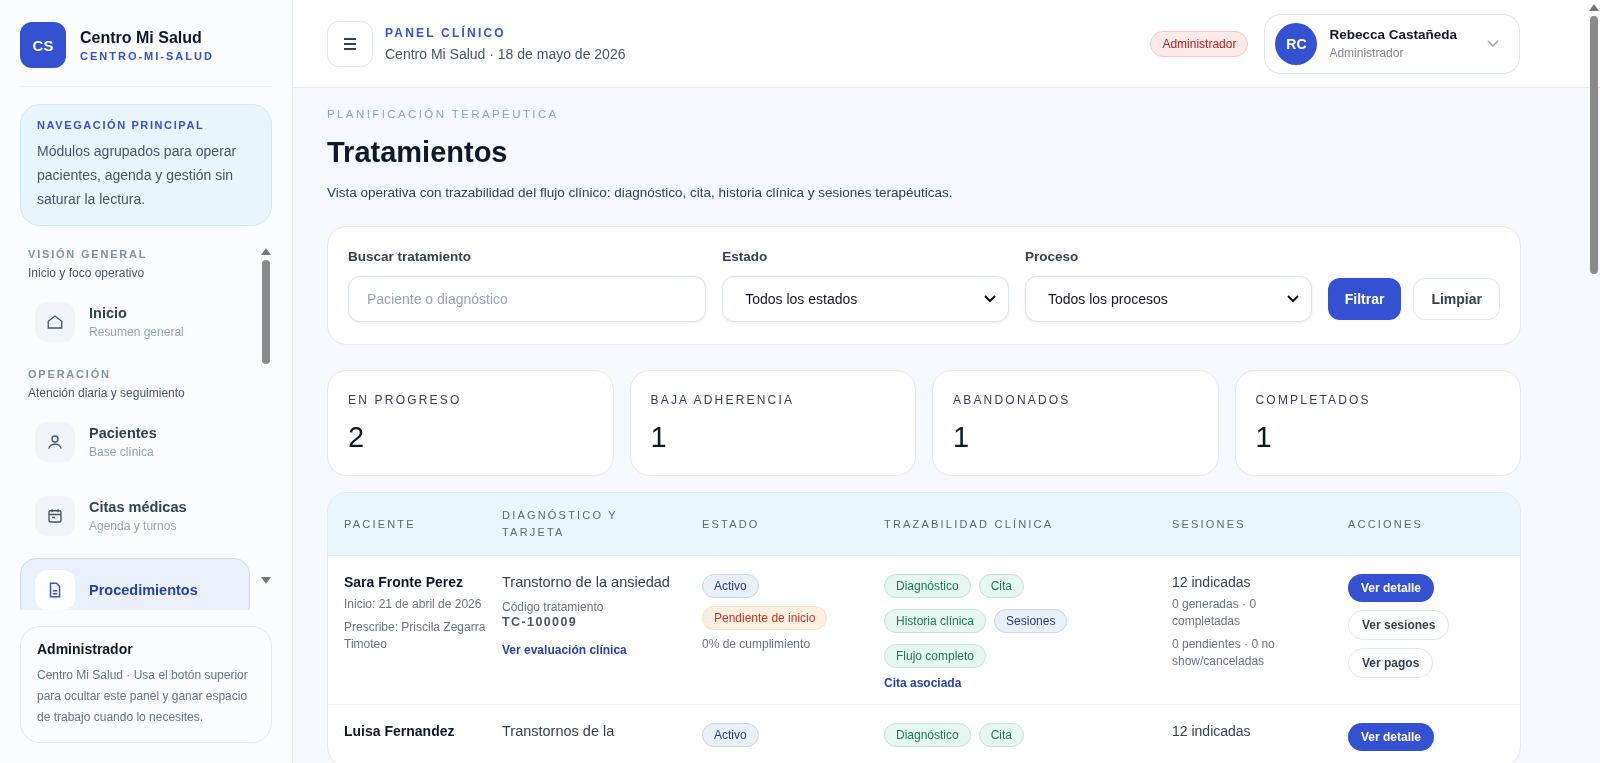 This screenshot has height=763, width=1600. I want to click on treatment-code: TC-100009, so click(540, 622).